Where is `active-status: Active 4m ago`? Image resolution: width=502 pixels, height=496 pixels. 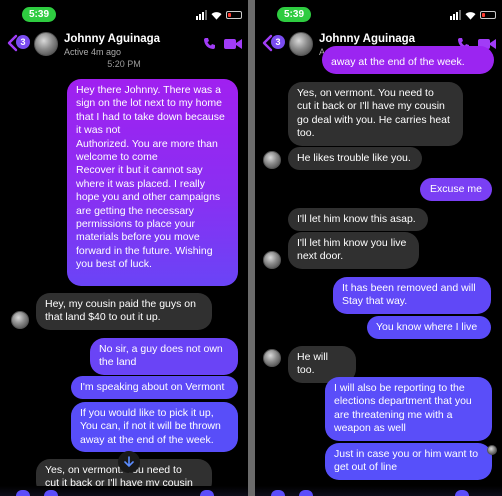
active-status: Active 4m ago is located at coordinates (93, 52).